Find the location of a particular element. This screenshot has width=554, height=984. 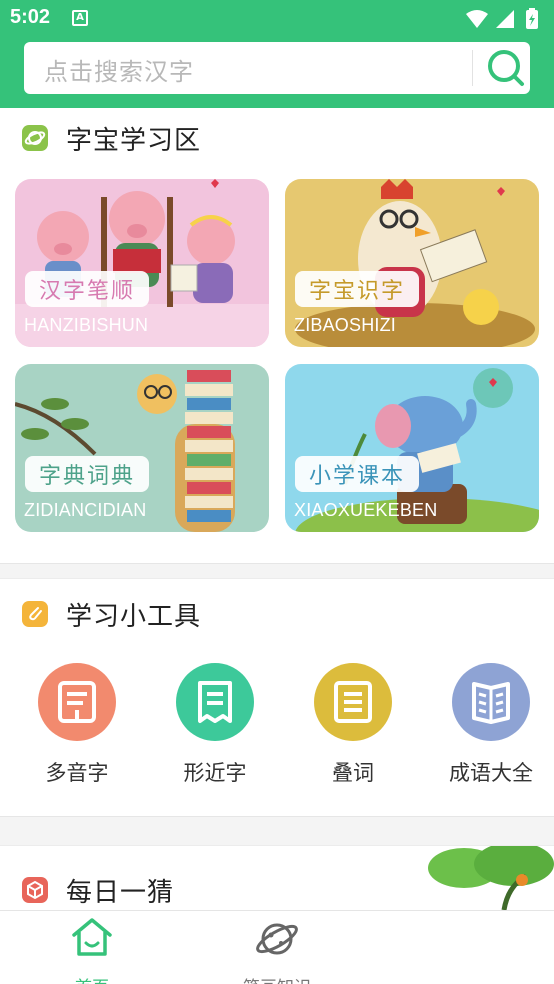

tool-label: 成语大全 is located at coordinates (491, 773).